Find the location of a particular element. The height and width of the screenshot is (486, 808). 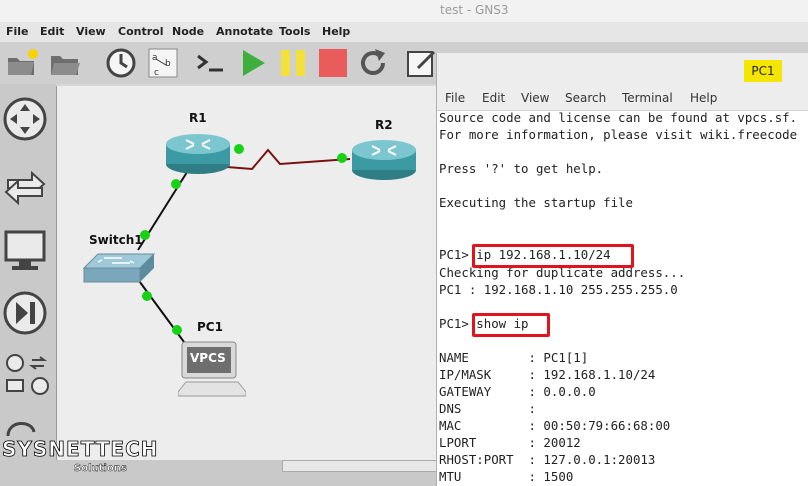

terminal-menu-help: Help is located at coordinates (703, 98).